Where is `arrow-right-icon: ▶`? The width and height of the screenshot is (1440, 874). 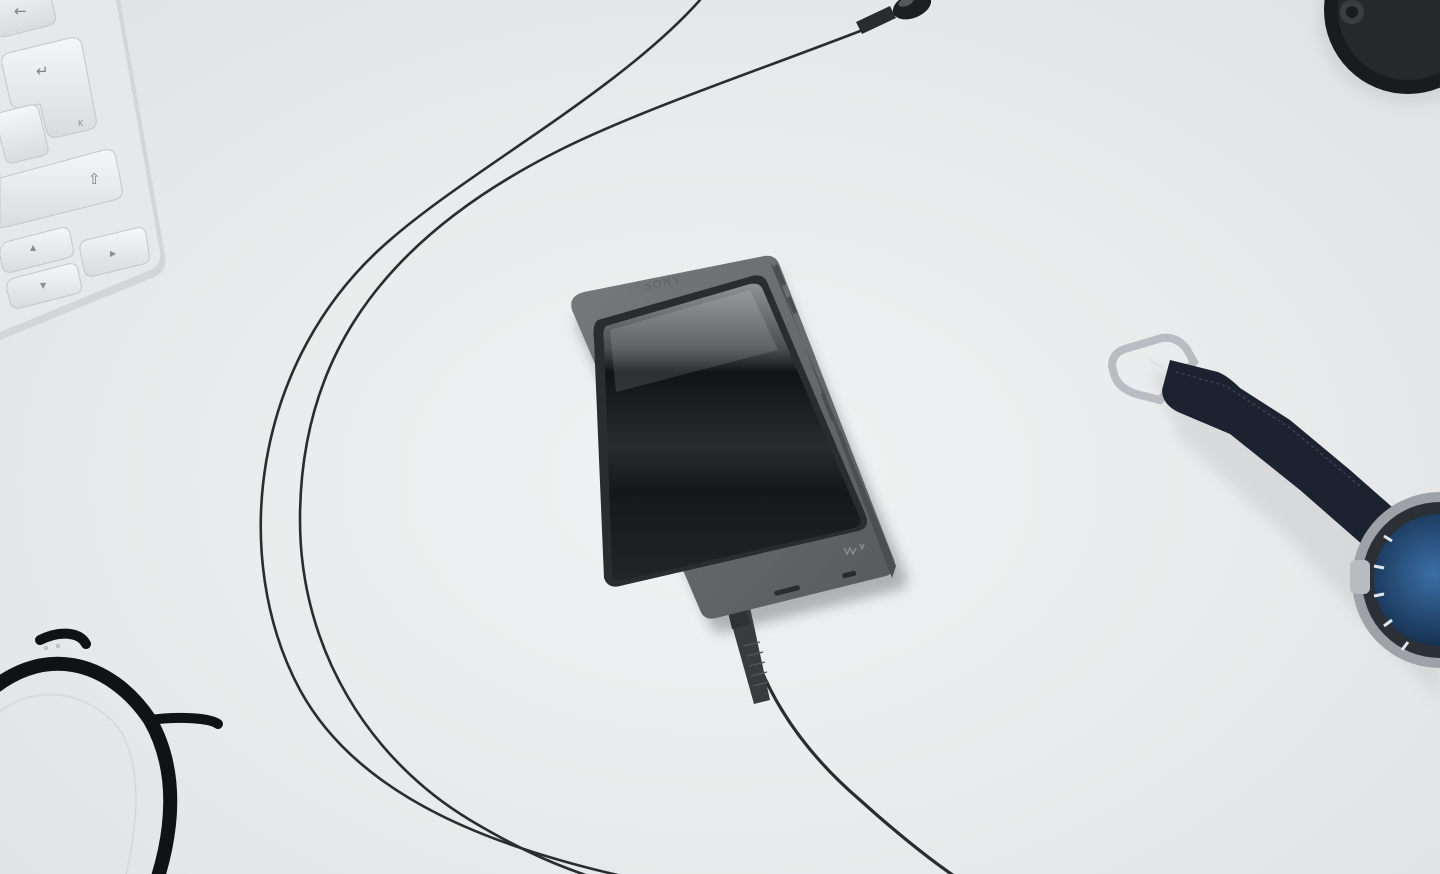
arrow-right-icon: ▶ is located at coordinates (113, 253).